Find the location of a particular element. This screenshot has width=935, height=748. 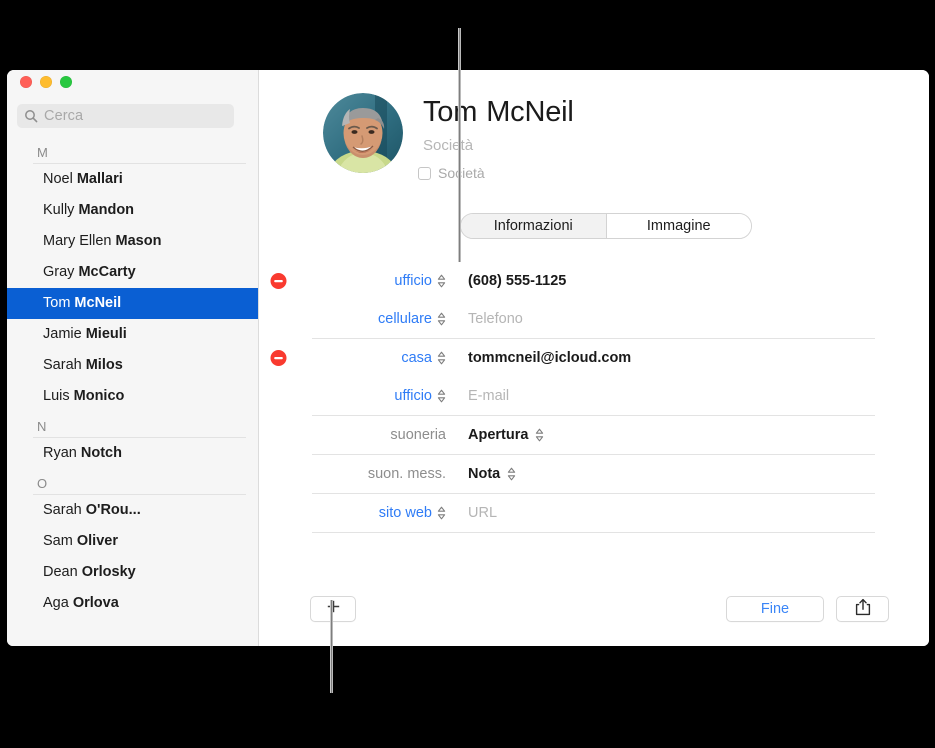

field-value-cell: Nota is located at coordinates (483, 474).